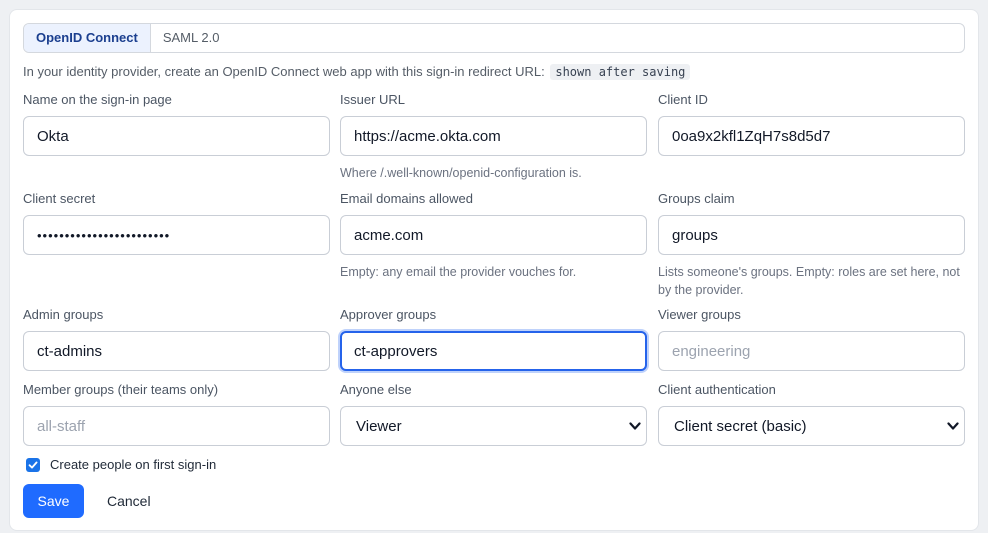 Image resolution: width=988 pixels, height=533 pixels. Describe the element at coordinates (133, 464) in the screenshot. I see `create-people-label: Create people on first sign-in` at that location.